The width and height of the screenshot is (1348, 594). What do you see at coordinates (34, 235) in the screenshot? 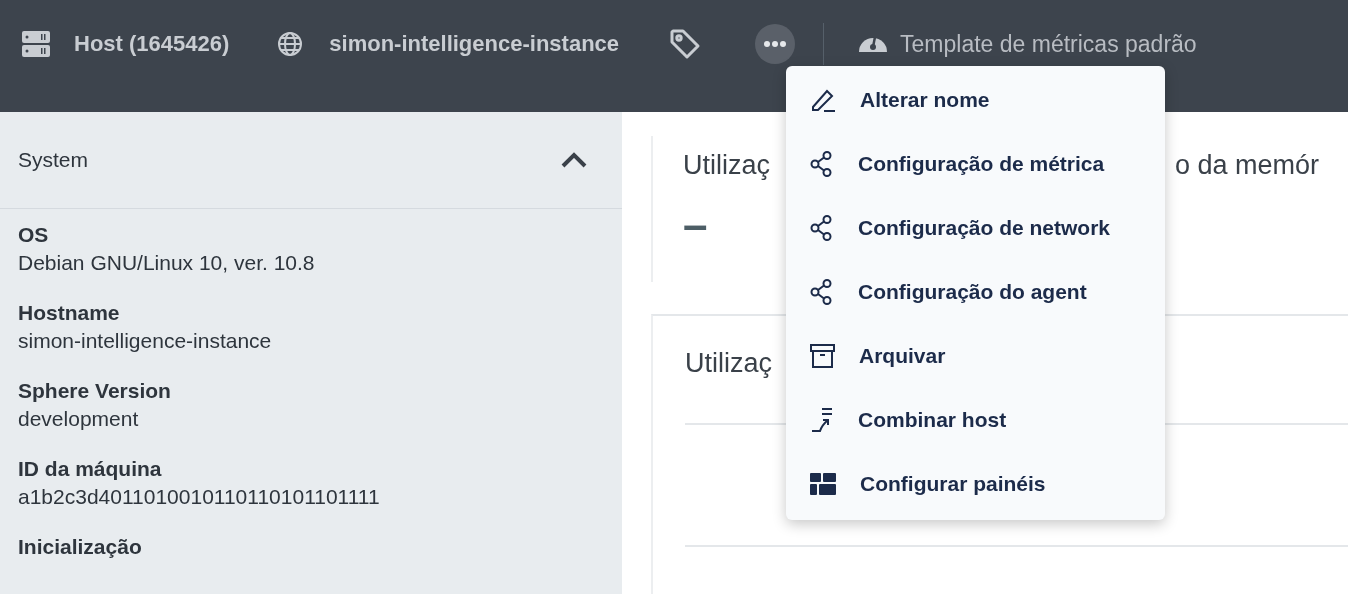
I see `field-label: OS` at bounding box center [34, 235].